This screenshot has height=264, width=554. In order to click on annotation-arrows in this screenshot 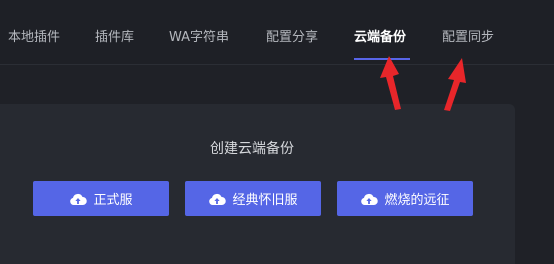, I will do `click(423, 83)`.